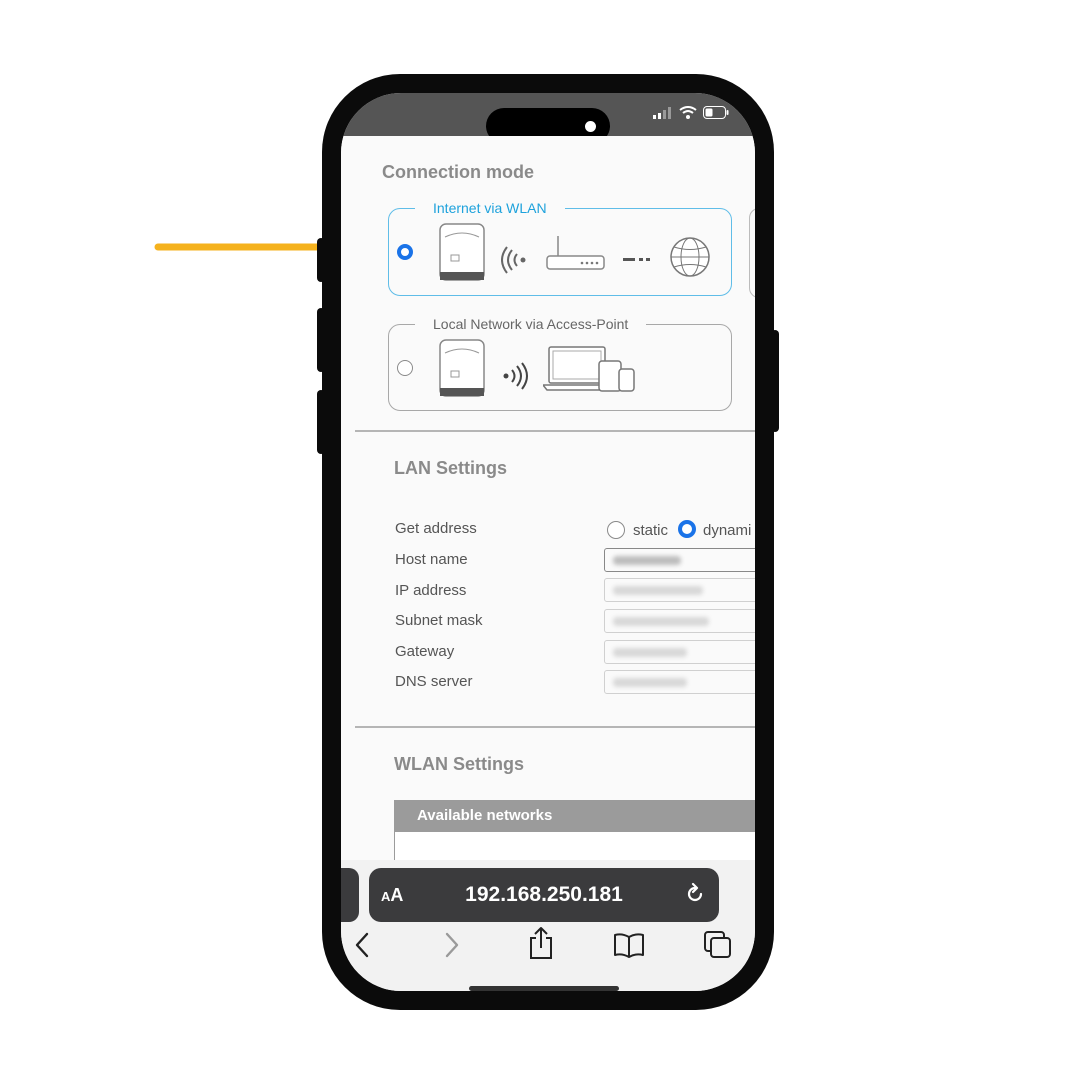 This screenshot has height=1080, width=1080. I want to click on ip-address-label: IP address, so click(431, 590).